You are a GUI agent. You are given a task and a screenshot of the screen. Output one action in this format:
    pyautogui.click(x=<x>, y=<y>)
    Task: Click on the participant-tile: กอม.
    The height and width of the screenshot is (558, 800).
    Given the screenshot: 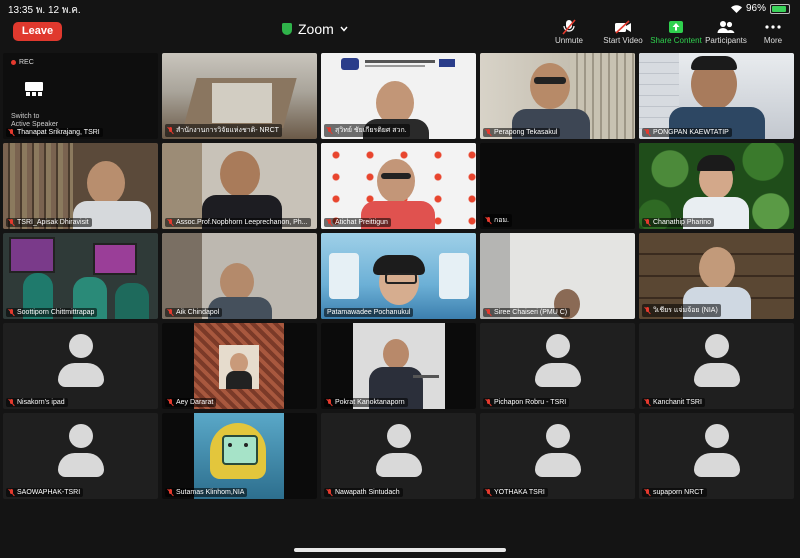 What is the action you would take?
    pyautogui.click(x=557, y=186)
    